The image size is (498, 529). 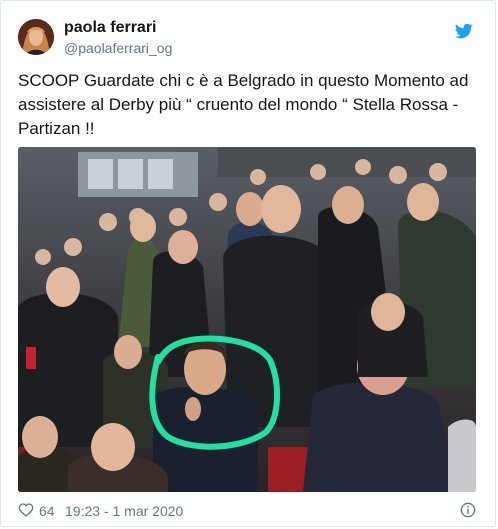 What do you see at coordinates (36, 37) in the screenshot?
I see `author-avatar` at bounding box center [36, 37].